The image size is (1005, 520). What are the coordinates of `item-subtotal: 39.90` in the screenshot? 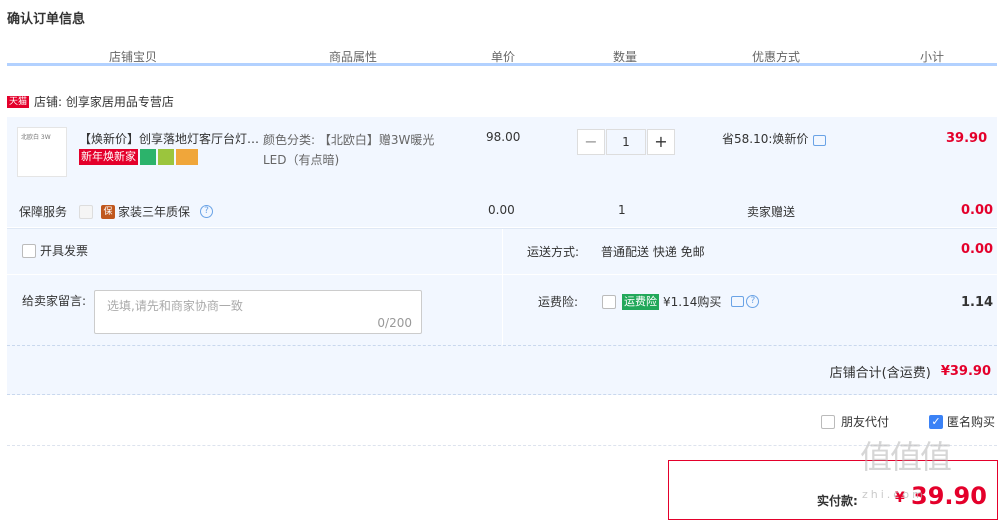 It's located at (967, 138).